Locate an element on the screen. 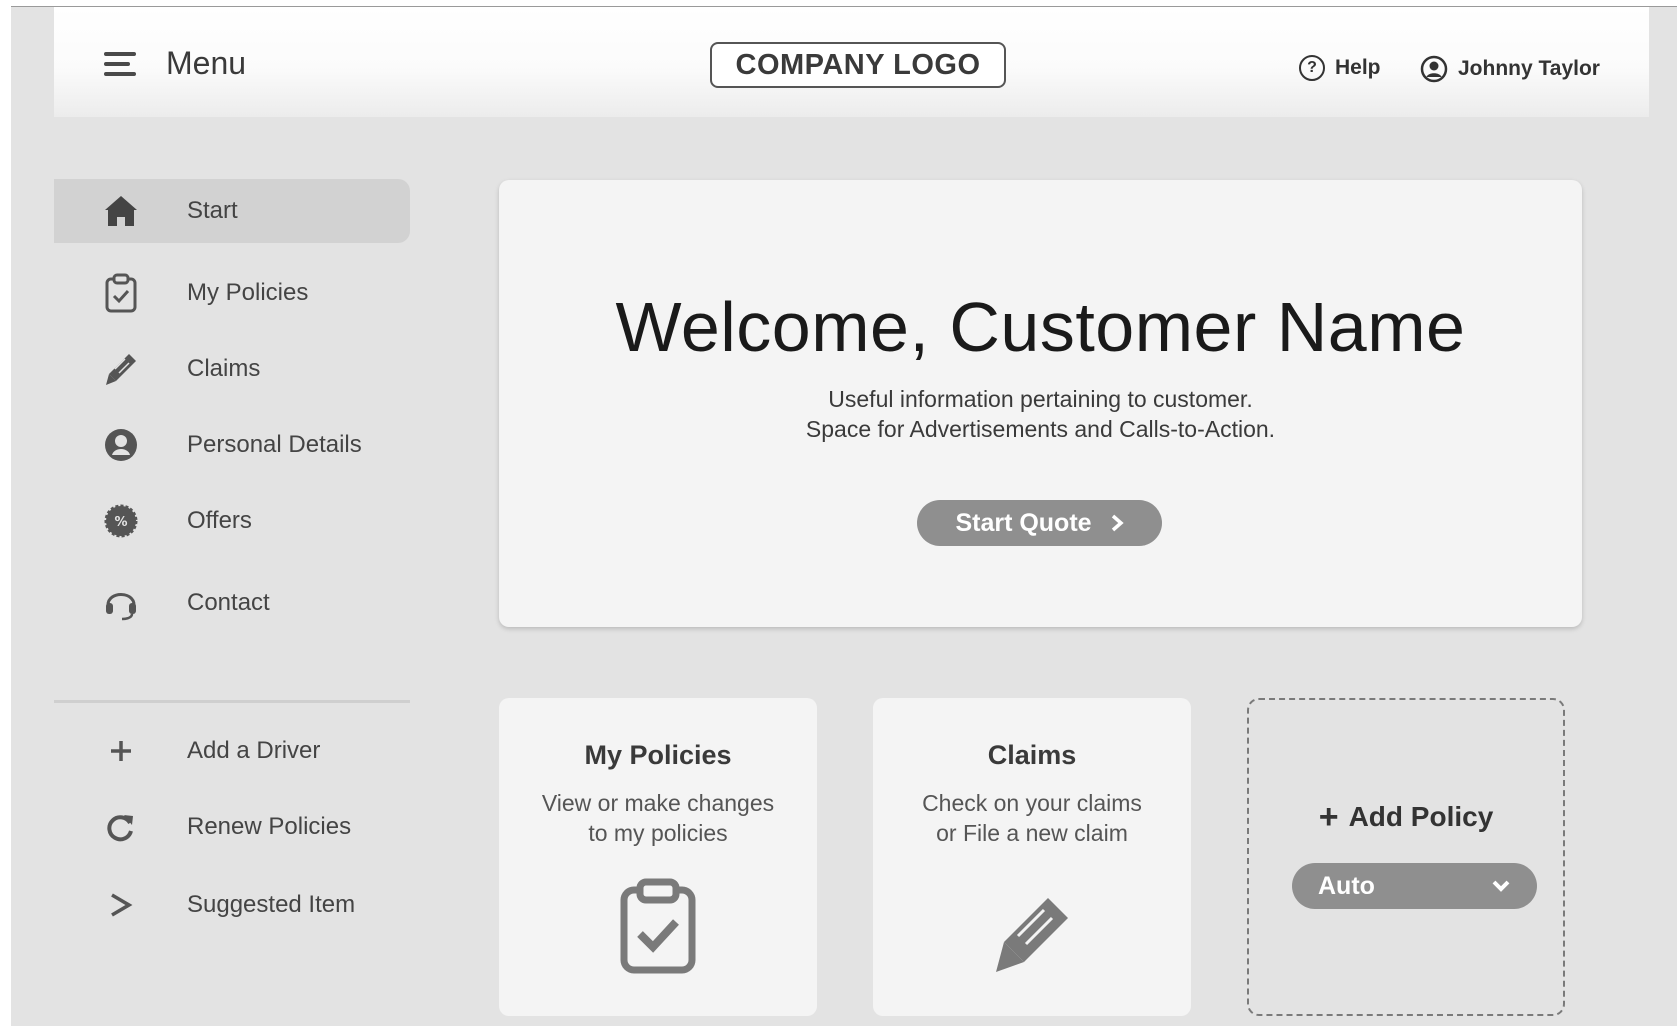 This screenshot has width=1677, height=1026. policy-type-select: Auto is located at coordinates (1414, 886).